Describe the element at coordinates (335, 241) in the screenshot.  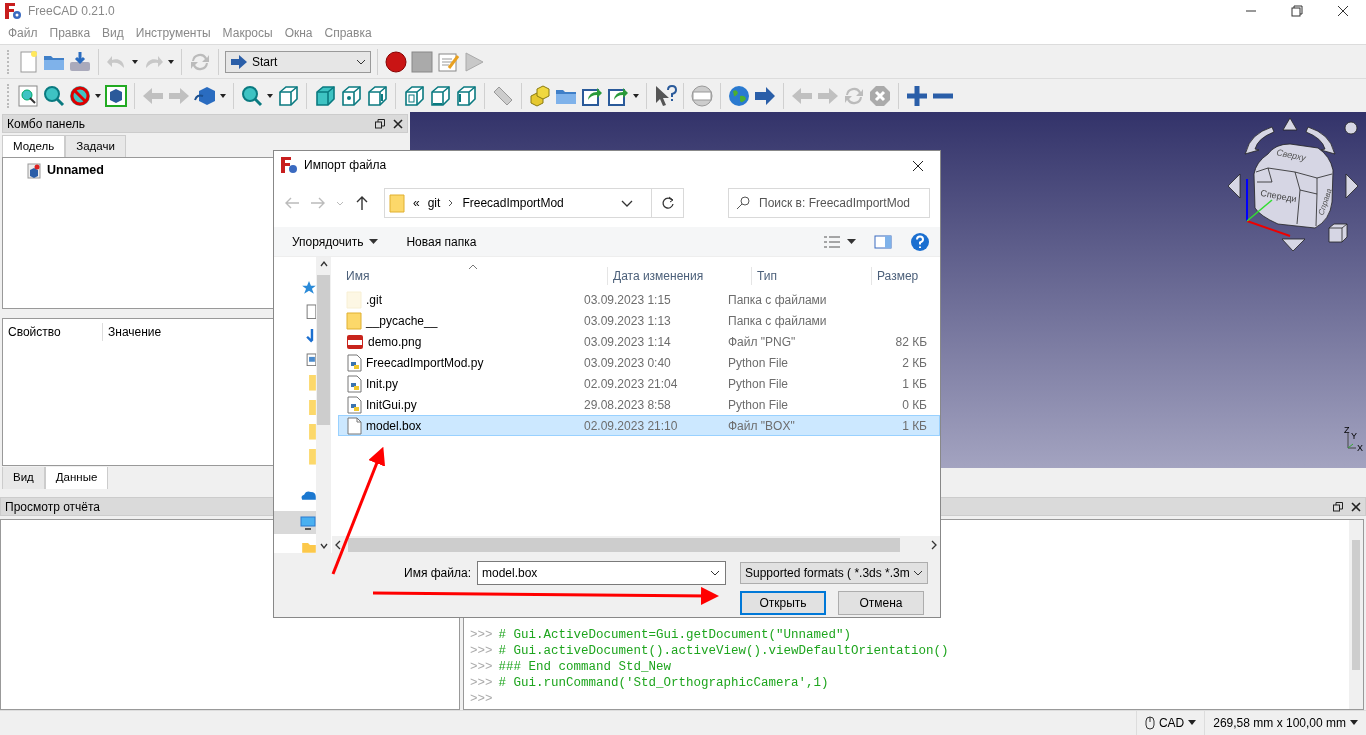
I see `command-button: Упорядочить` at that location.